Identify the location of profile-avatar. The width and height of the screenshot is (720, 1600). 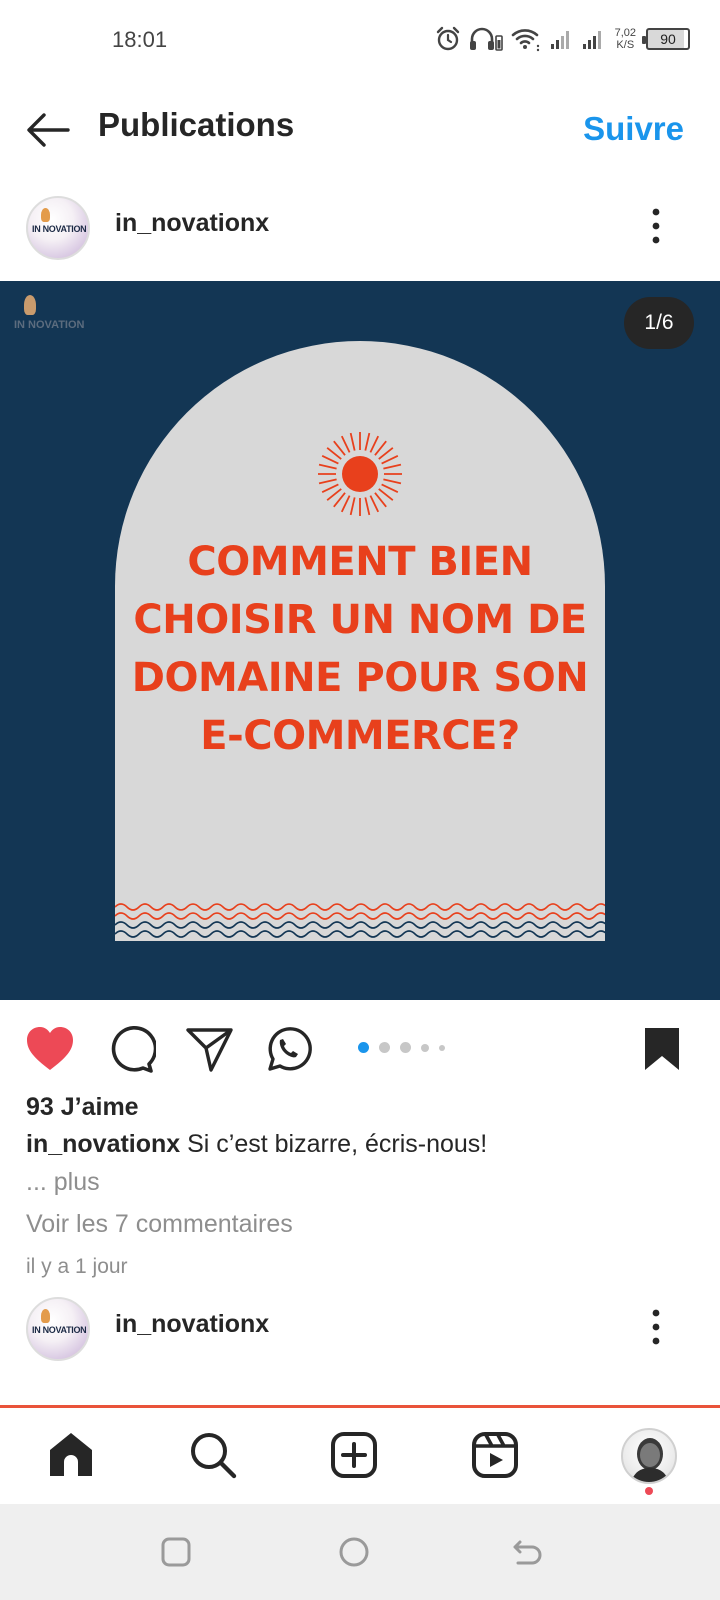
(649, 1456).